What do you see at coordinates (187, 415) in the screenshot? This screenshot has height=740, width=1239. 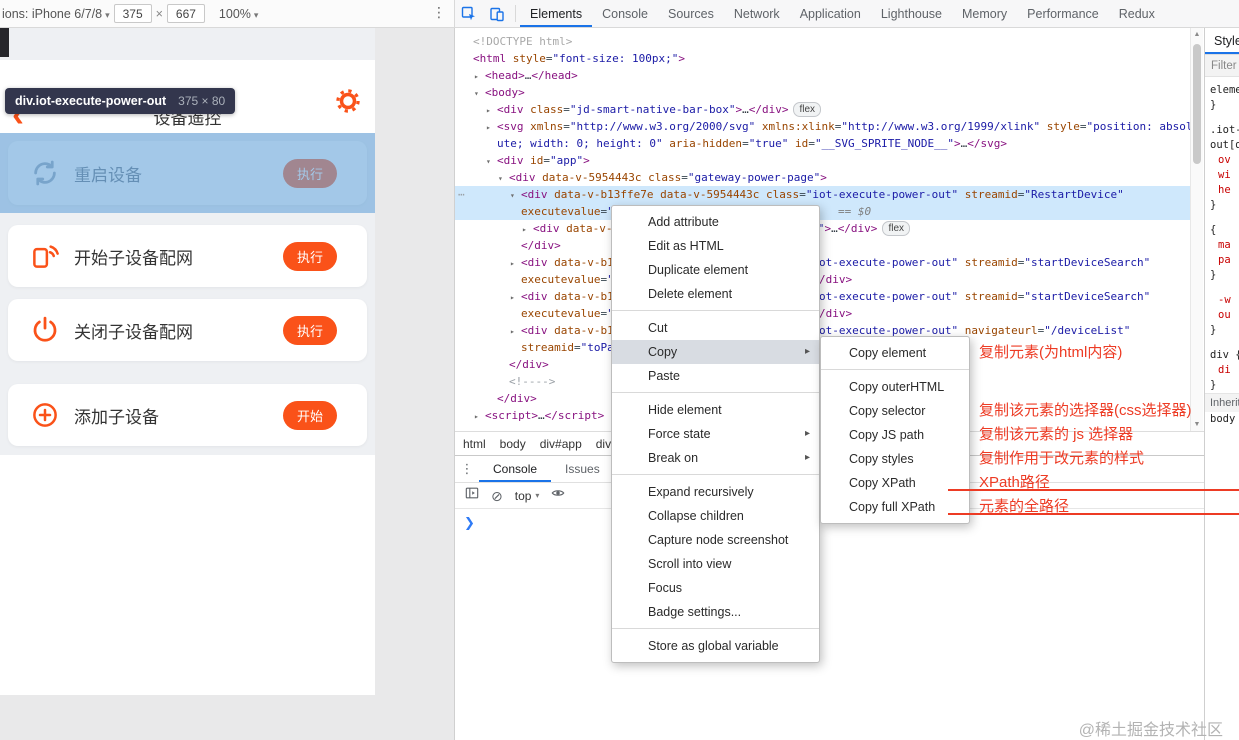 I see `list-item-add-subdevice: 添加子设备 开始` at bounding box center [187, 415].